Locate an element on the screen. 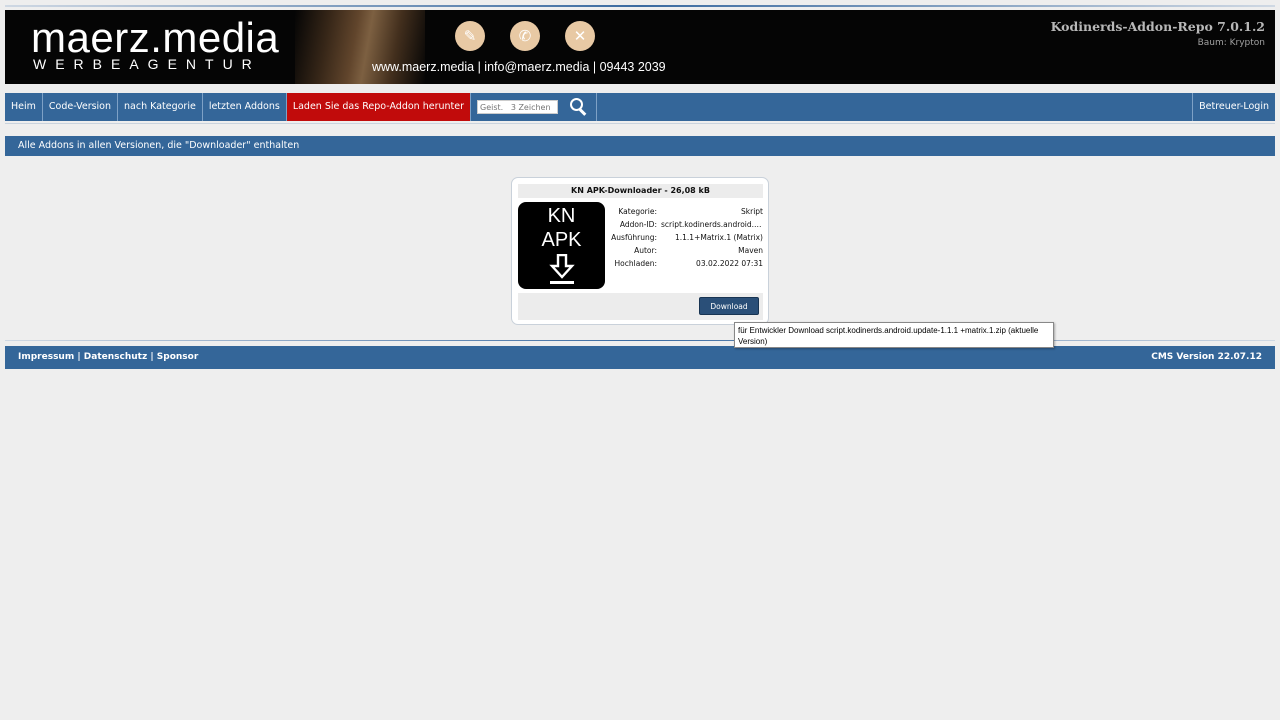 The height and width of the screenshot is (720, 1280). cms-version: CMS Version 22.07.12 is located at coordinates (1206, 357).